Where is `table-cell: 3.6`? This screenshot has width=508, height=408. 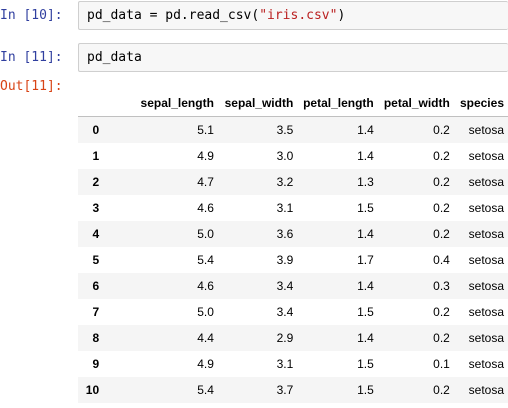 table-cell: 3.6 is located at coordinates (285, 234).